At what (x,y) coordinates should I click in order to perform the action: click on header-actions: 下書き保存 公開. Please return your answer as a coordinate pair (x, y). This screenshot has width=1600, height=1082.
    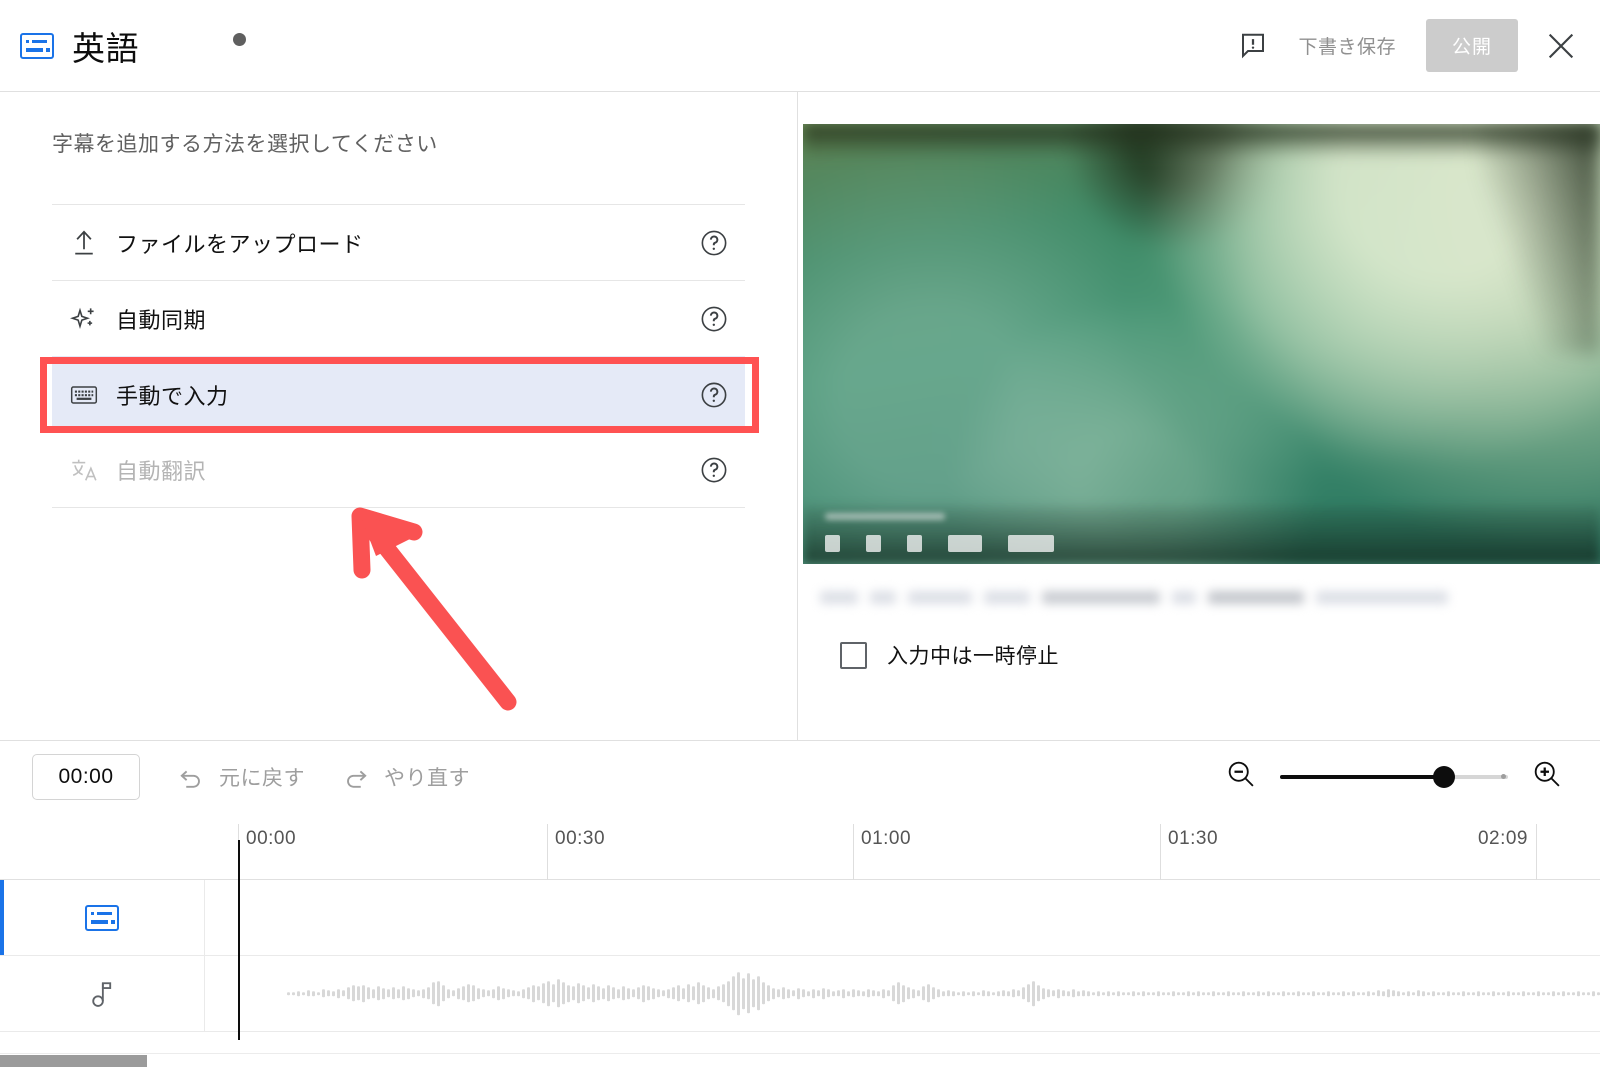
    Looking at the image, I should click on (1419, 45).